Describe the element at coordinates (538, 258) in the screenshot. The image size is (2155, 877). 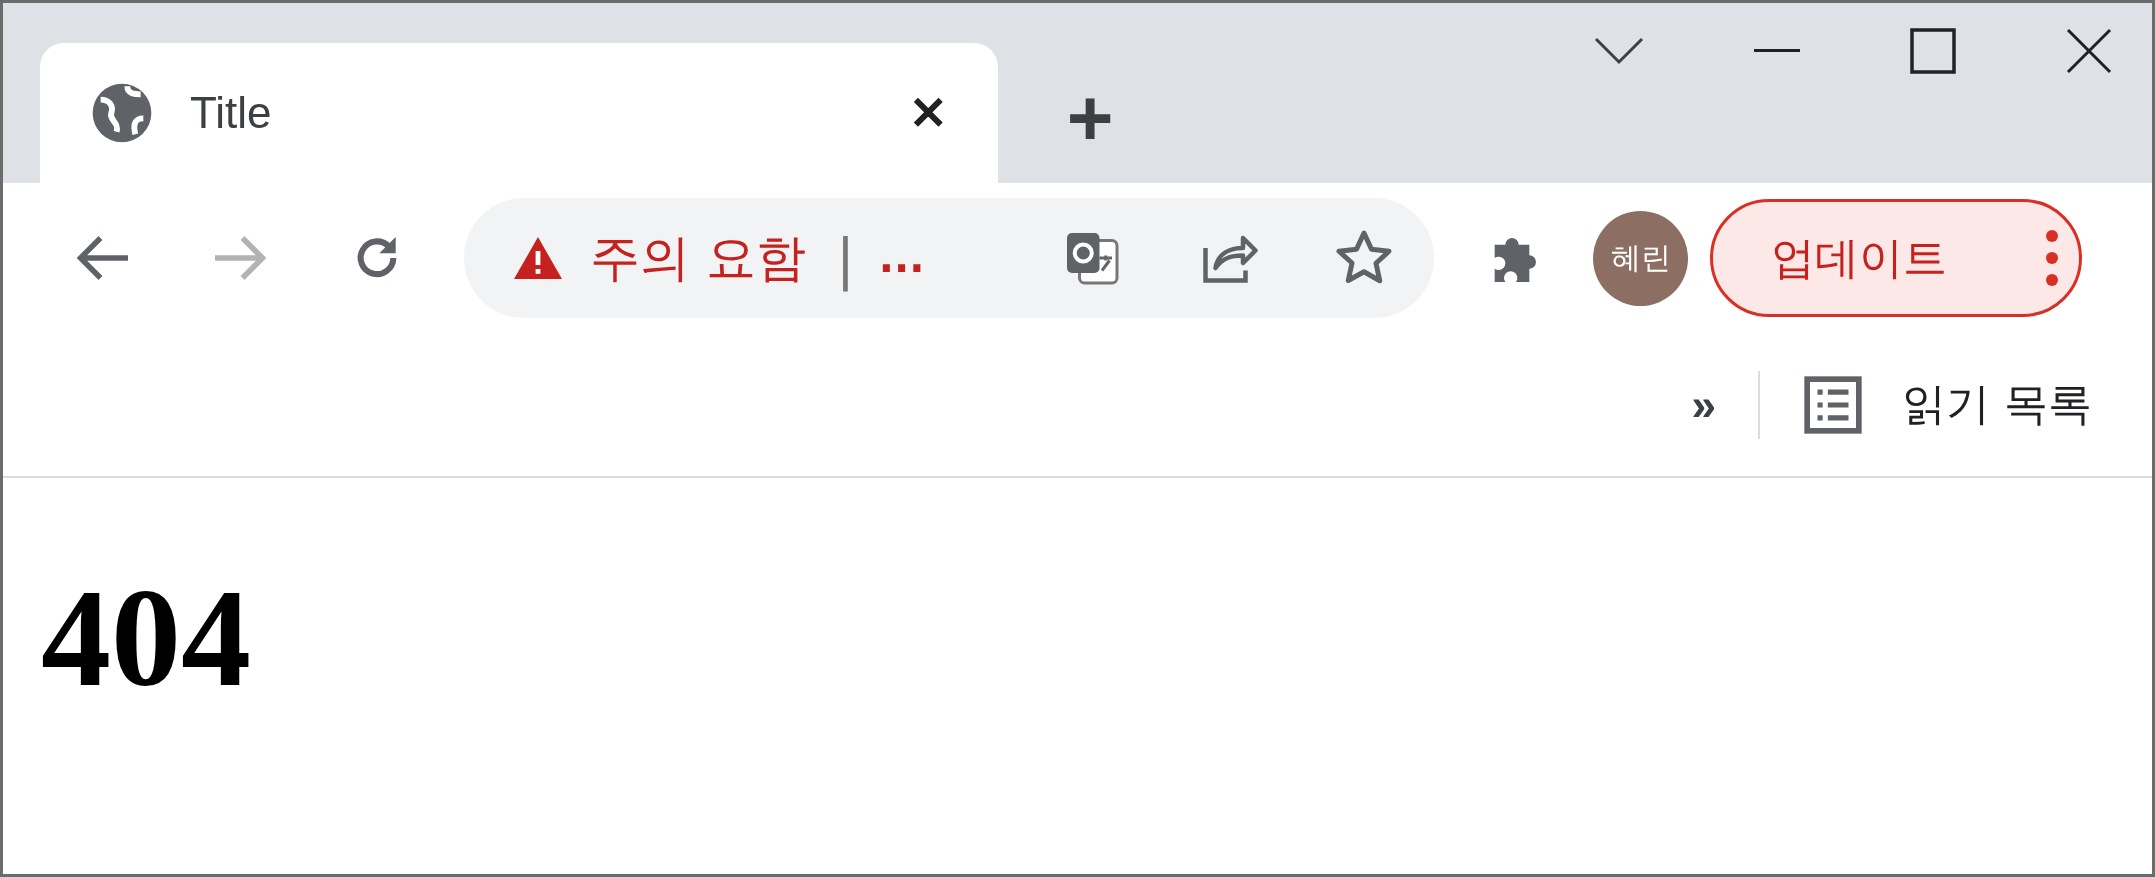
I see `warning-icon` at that location.